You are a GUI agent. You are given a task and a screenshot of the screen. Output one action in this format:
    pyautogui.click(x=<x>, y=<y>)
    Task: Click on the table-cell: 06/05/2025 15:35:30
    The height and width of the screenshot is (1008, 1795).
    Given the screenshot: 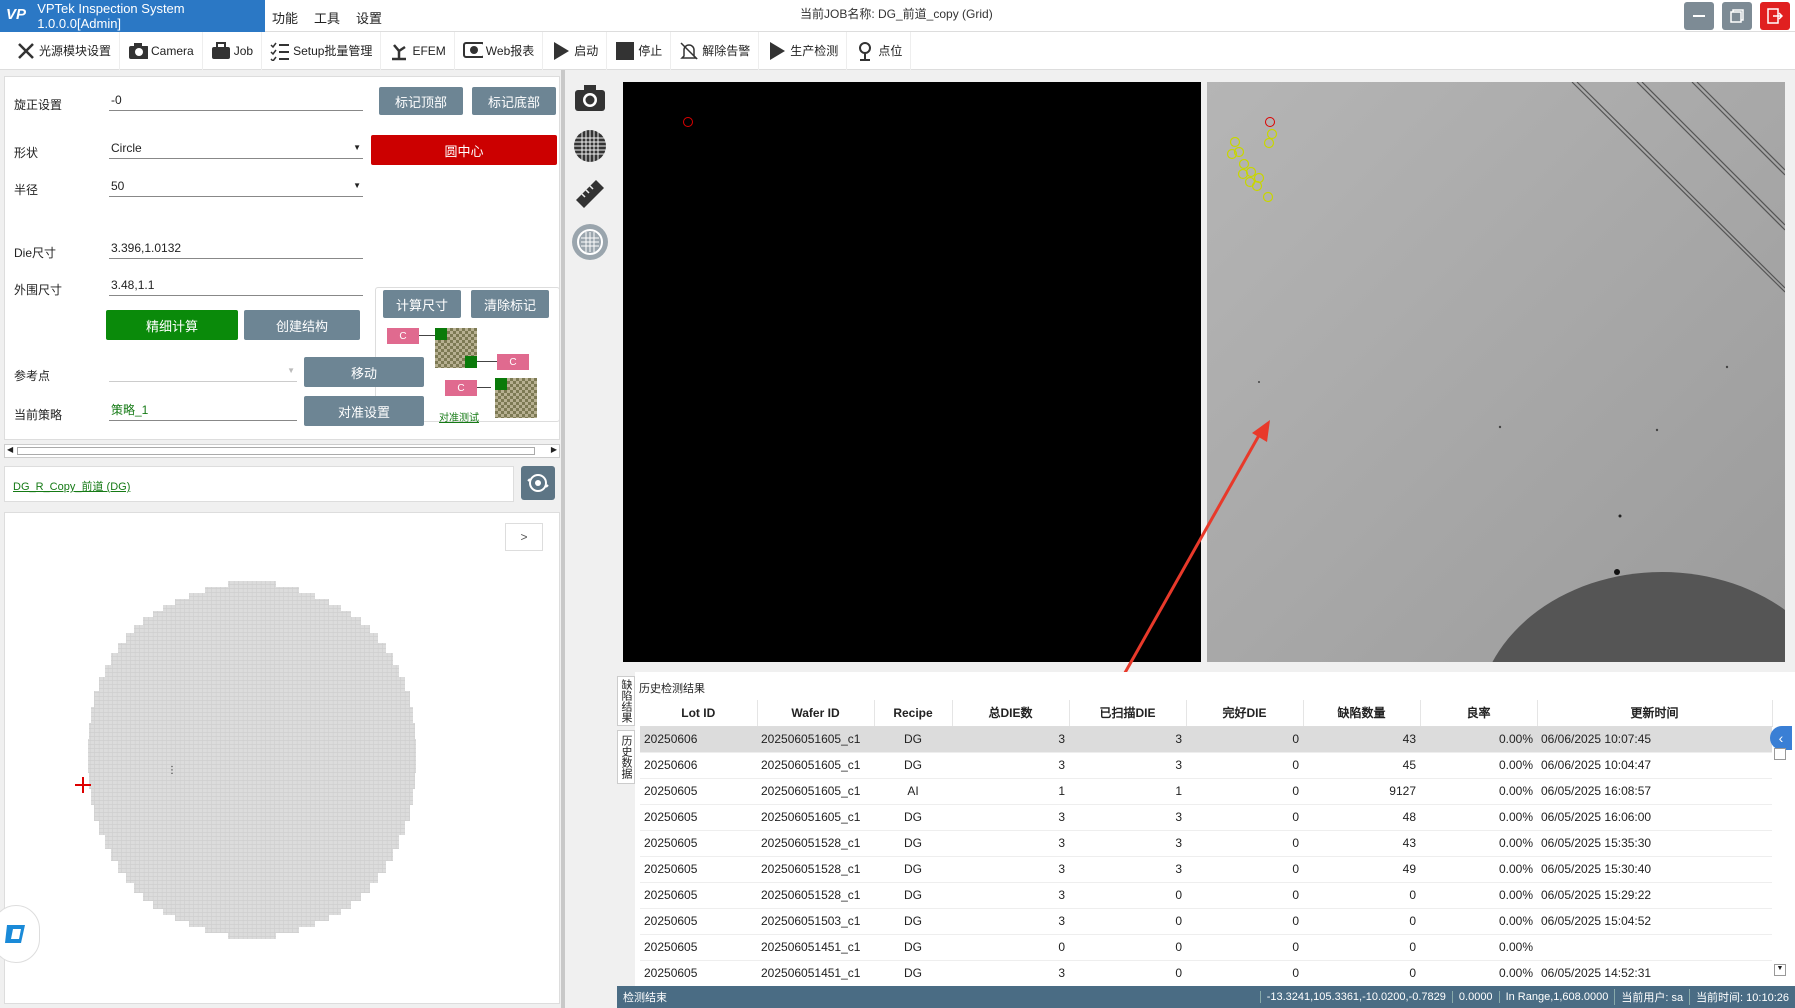 What is the action you would take?
    pyautogui.click(x=1654, y=843)
    